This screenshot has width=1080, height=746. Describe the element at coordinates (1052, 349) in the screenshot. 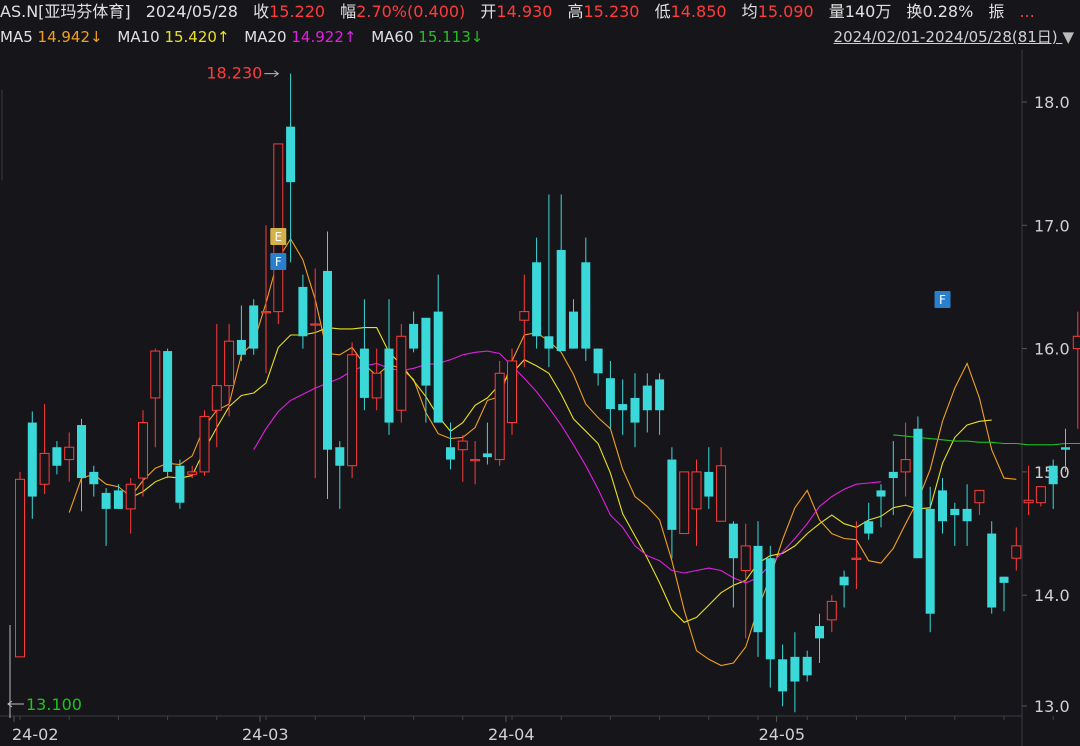

I see `y-tick-label: 16.0` at that location.